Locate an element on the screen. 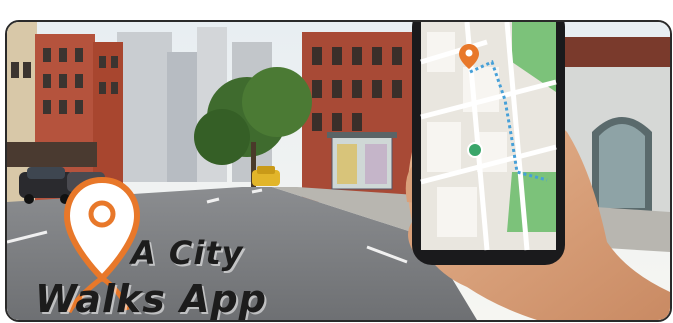 This screenshot has width=673, height=323. map is located at coordinates (488, 136).